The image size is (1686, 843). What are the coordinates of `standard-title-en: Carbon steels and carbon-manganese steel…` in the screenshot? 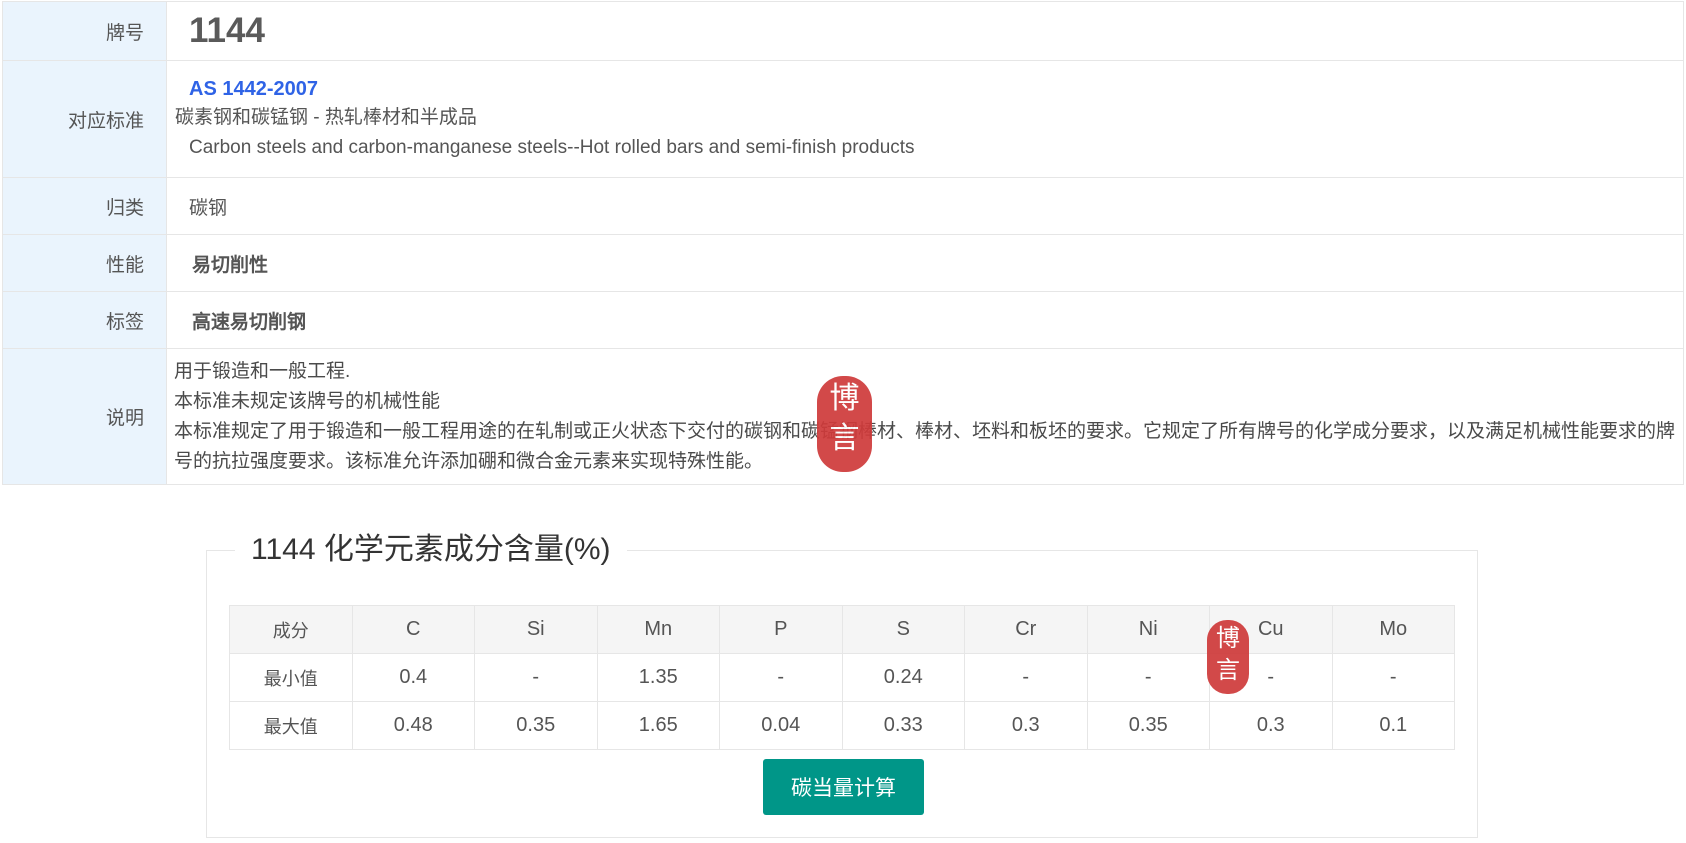 It's located at (552, 147).